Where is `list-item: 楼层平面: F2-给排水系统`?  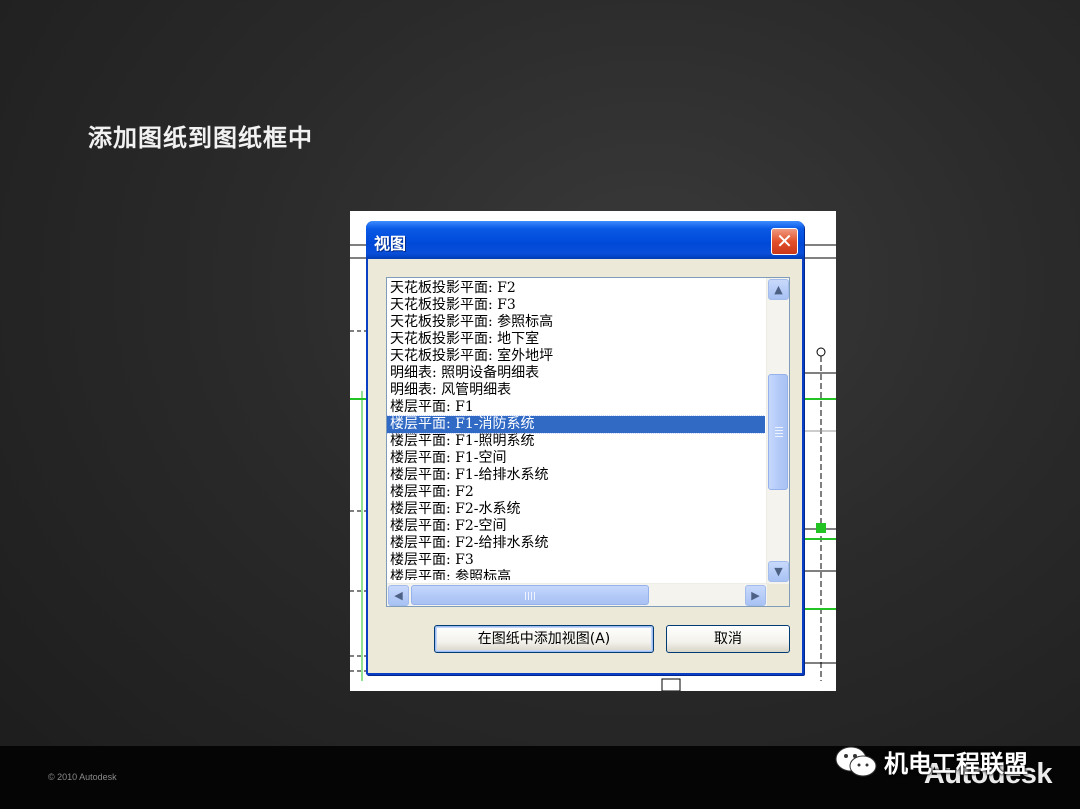
list-item: 楼层平面: F2-给排水系统 is located at coordinates (576, 543).